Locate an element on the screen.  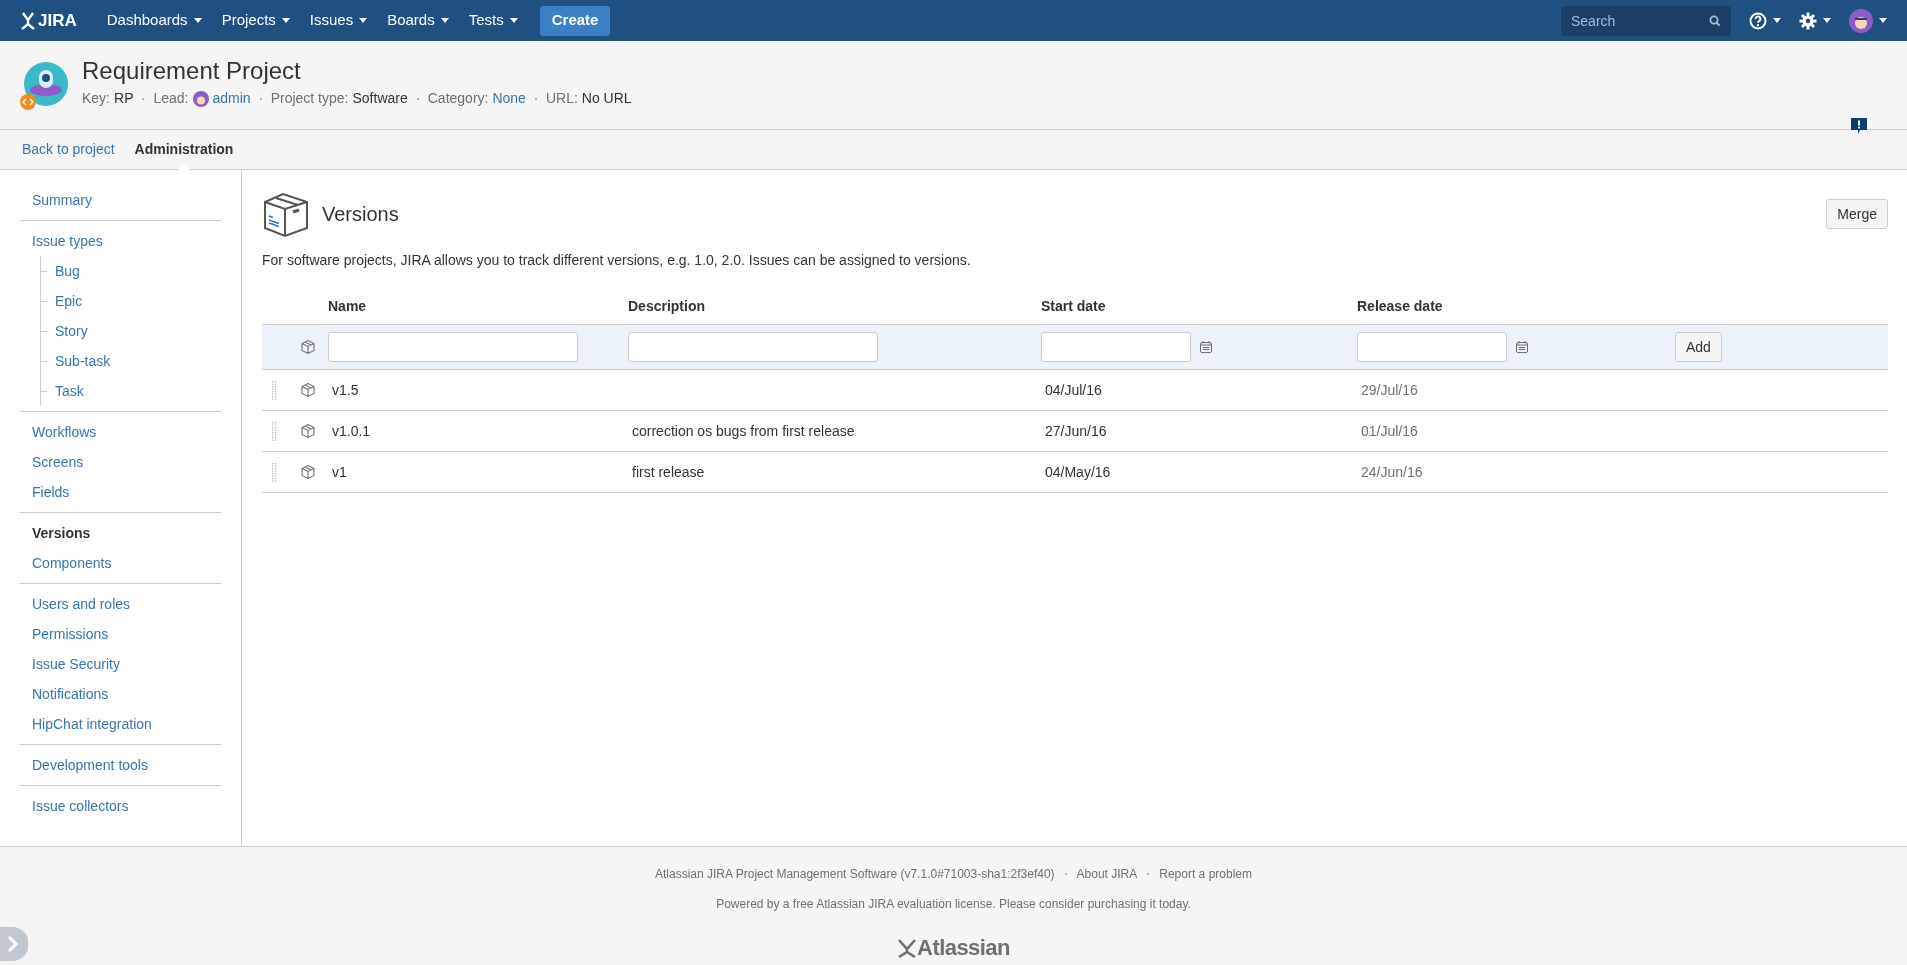
add-button: Add is located at coordinates (1698, 347).